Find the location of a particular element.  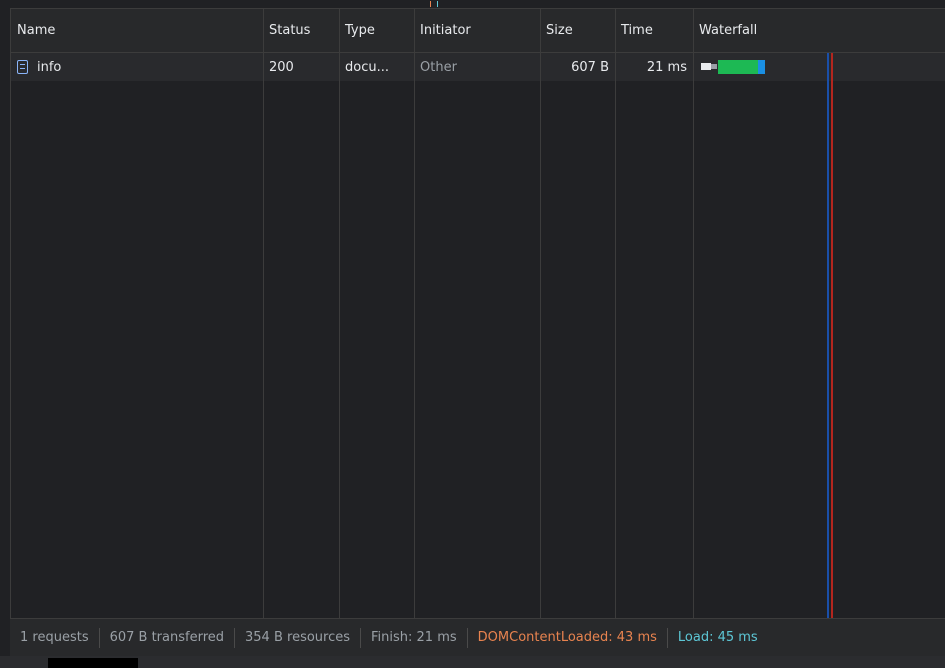

request-initiator-cell: Other is located at coordinates (477, 67).